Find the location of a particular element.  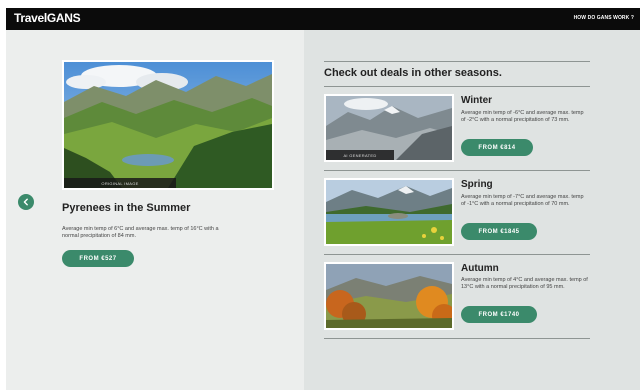

spring-image is located at coordinates (389, 212).